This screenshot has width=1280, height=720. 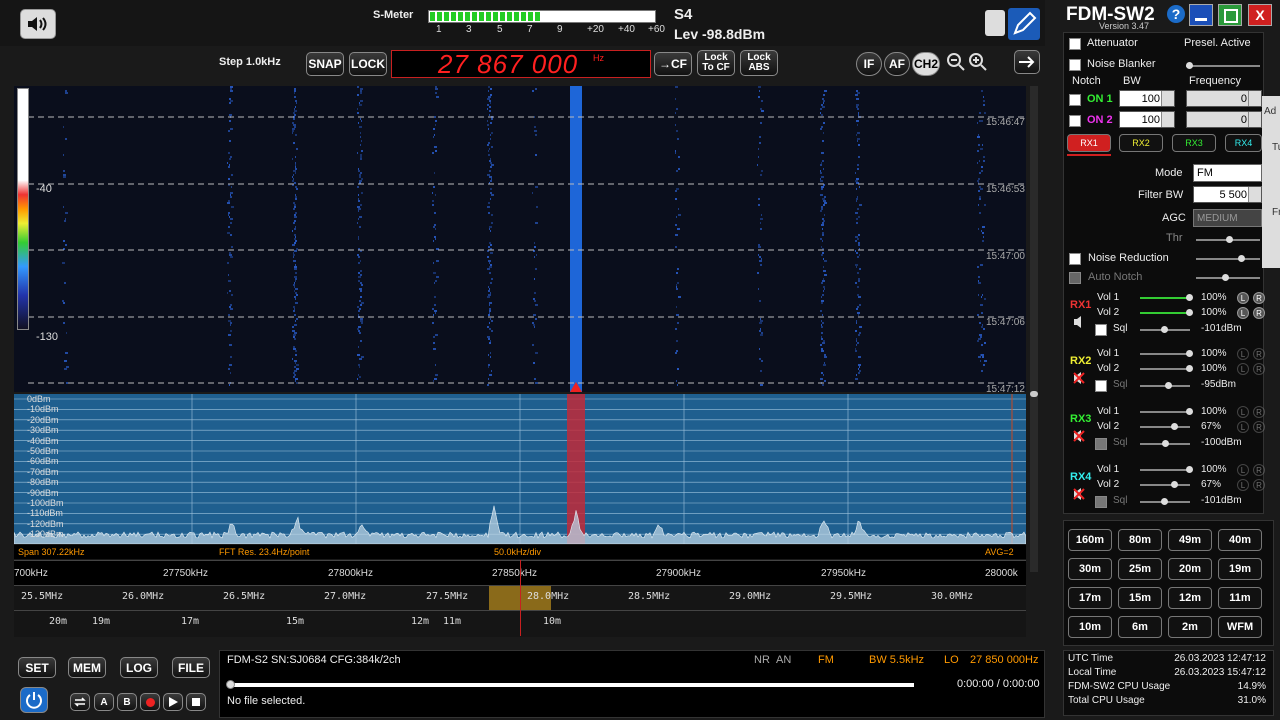 I want to click on squelch-knob, so click(x=1164, y=329).